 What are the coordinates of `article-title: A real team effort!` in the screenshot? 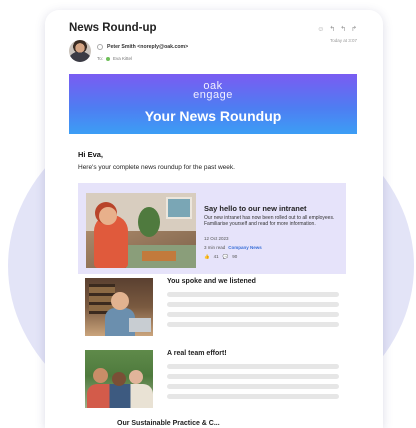 It's located at (197, 353).